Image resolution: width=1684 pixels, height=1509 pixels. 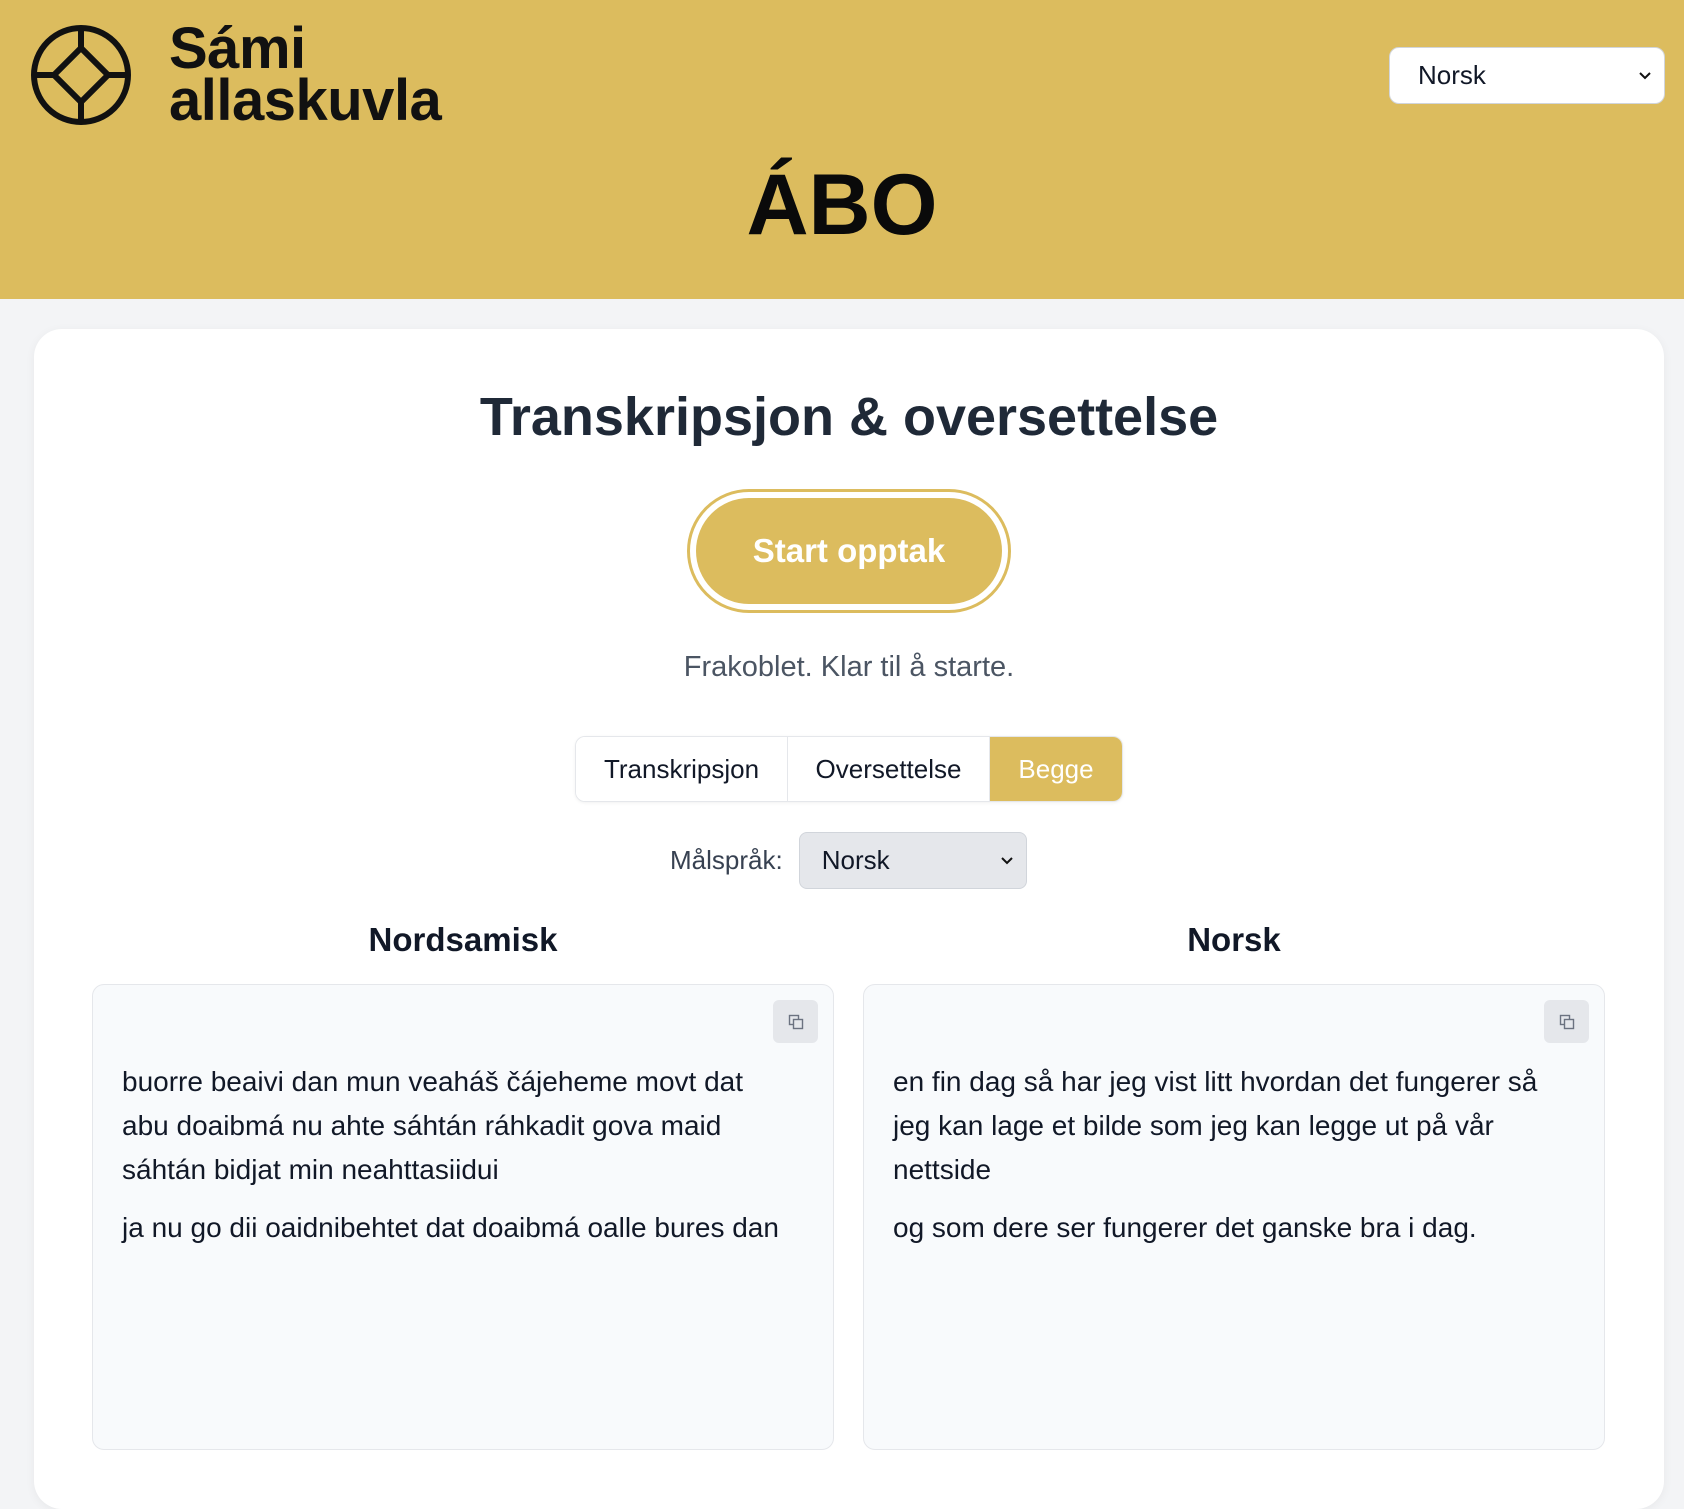 What do you see at coordinates (849, 417) in the screenshot?
I see `page-title: Transkripsjon & oversettelse` at bounding box center [849, 417].